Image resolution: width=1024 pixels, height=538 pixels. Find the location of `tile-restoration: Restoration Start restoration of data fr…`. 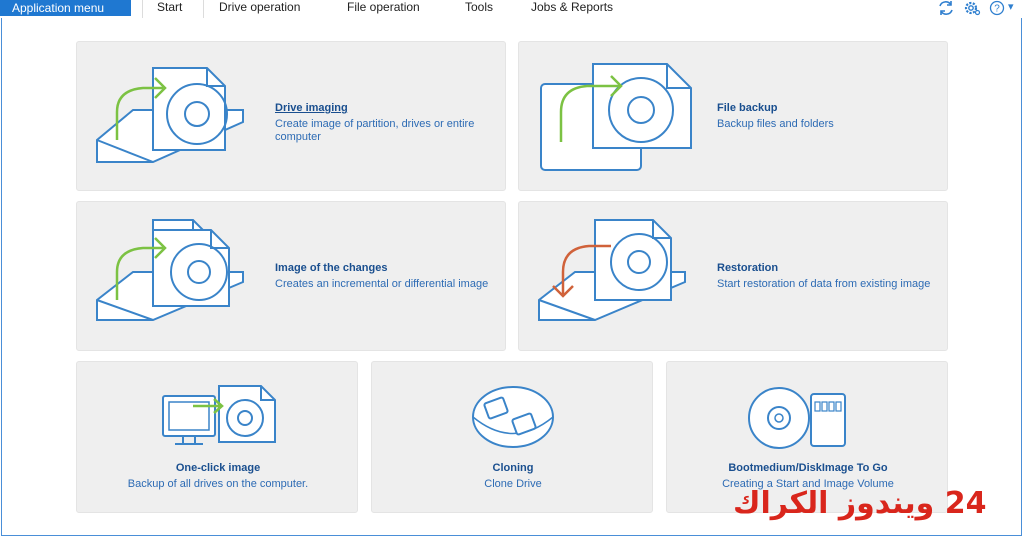

tile-restoration: Restoration Start restoration of data fr… is located at coordinates (733, 276).